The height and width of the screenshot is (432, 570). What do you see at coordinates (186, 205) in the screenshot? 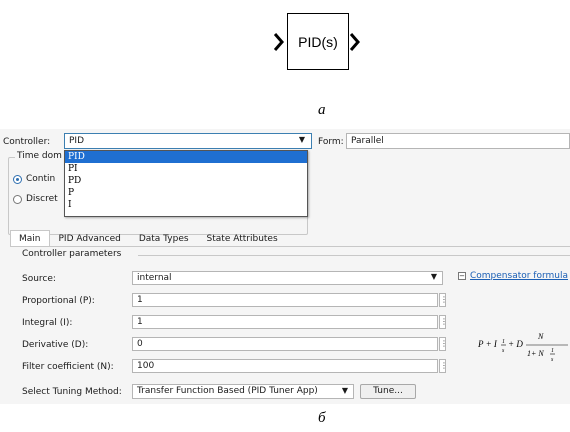
I see `dropdown-option: I` at bounding box center [186, 205].